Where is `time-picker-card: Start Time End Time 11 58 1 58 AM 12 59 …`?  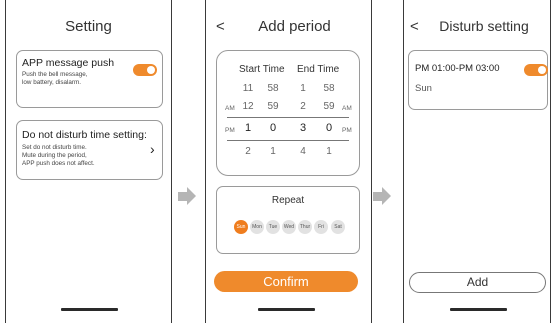 time-picker-card: Start Time End Time 11 58 1 58 AM 12 59 … is located at coordinates (288, 113).